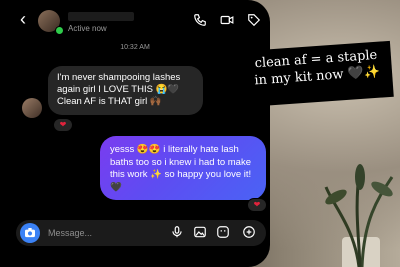  What do you see at coordinates (135, 47) in the screenshot?
I see `message-timestamp: 10:32 AM` at bounding box center [135, 47].